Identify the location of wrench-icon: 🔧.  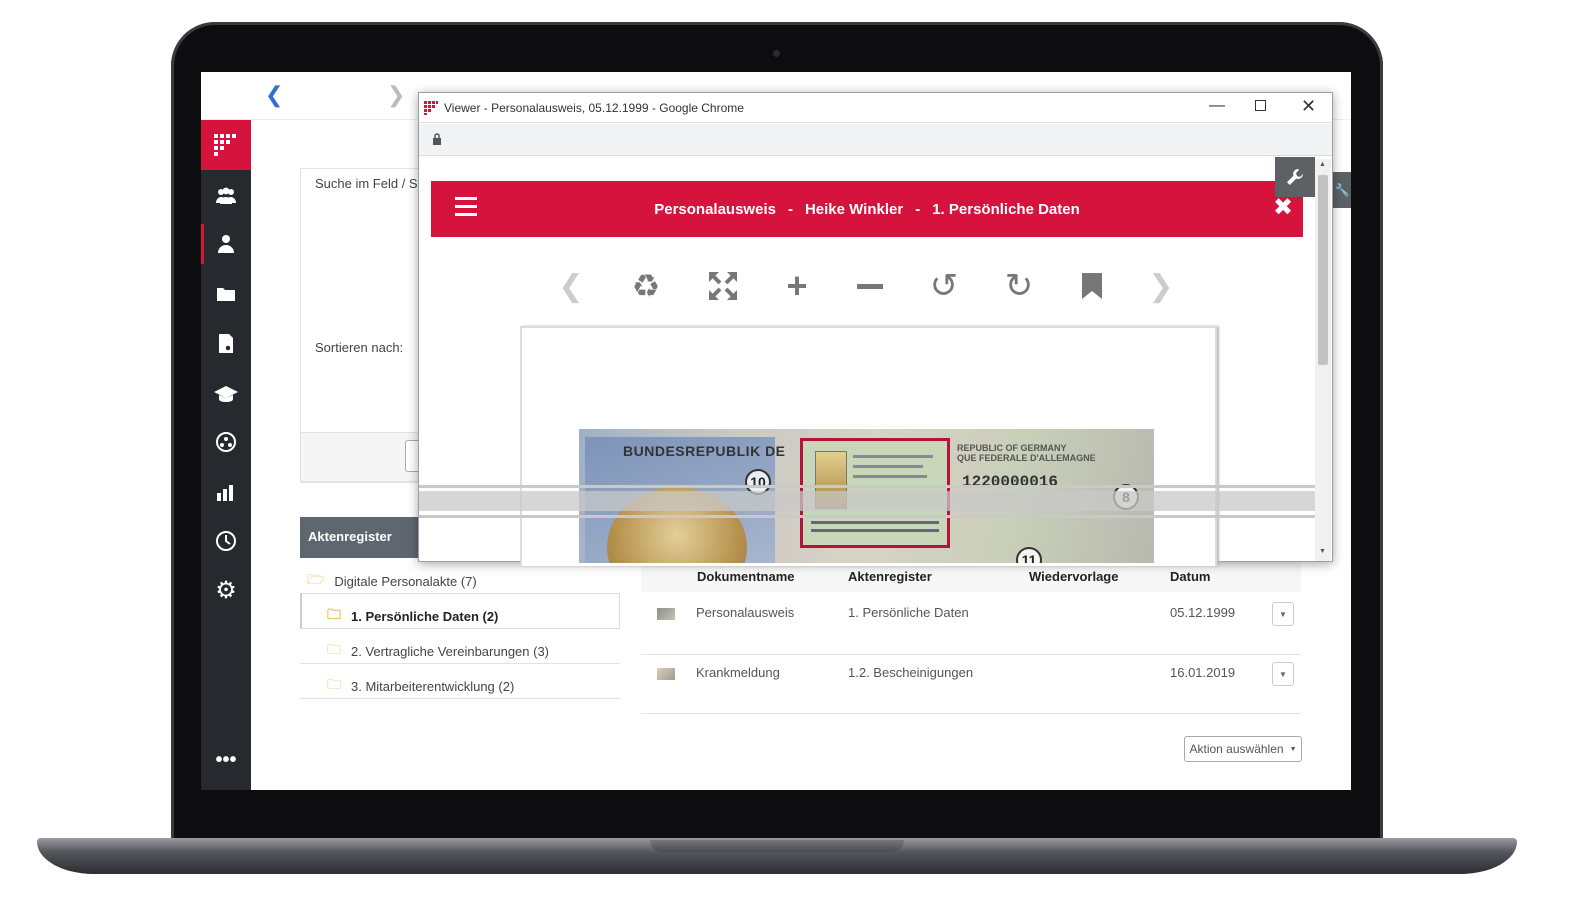
(1342, 190).